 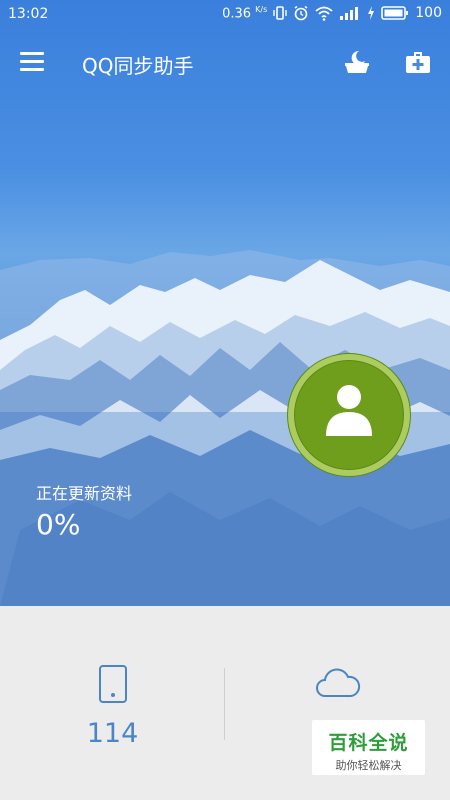 What do you see at coordinates (138, 66) in the screenshot?
I see `app-title: QQ同步助手` at bounding box center [138, 66].